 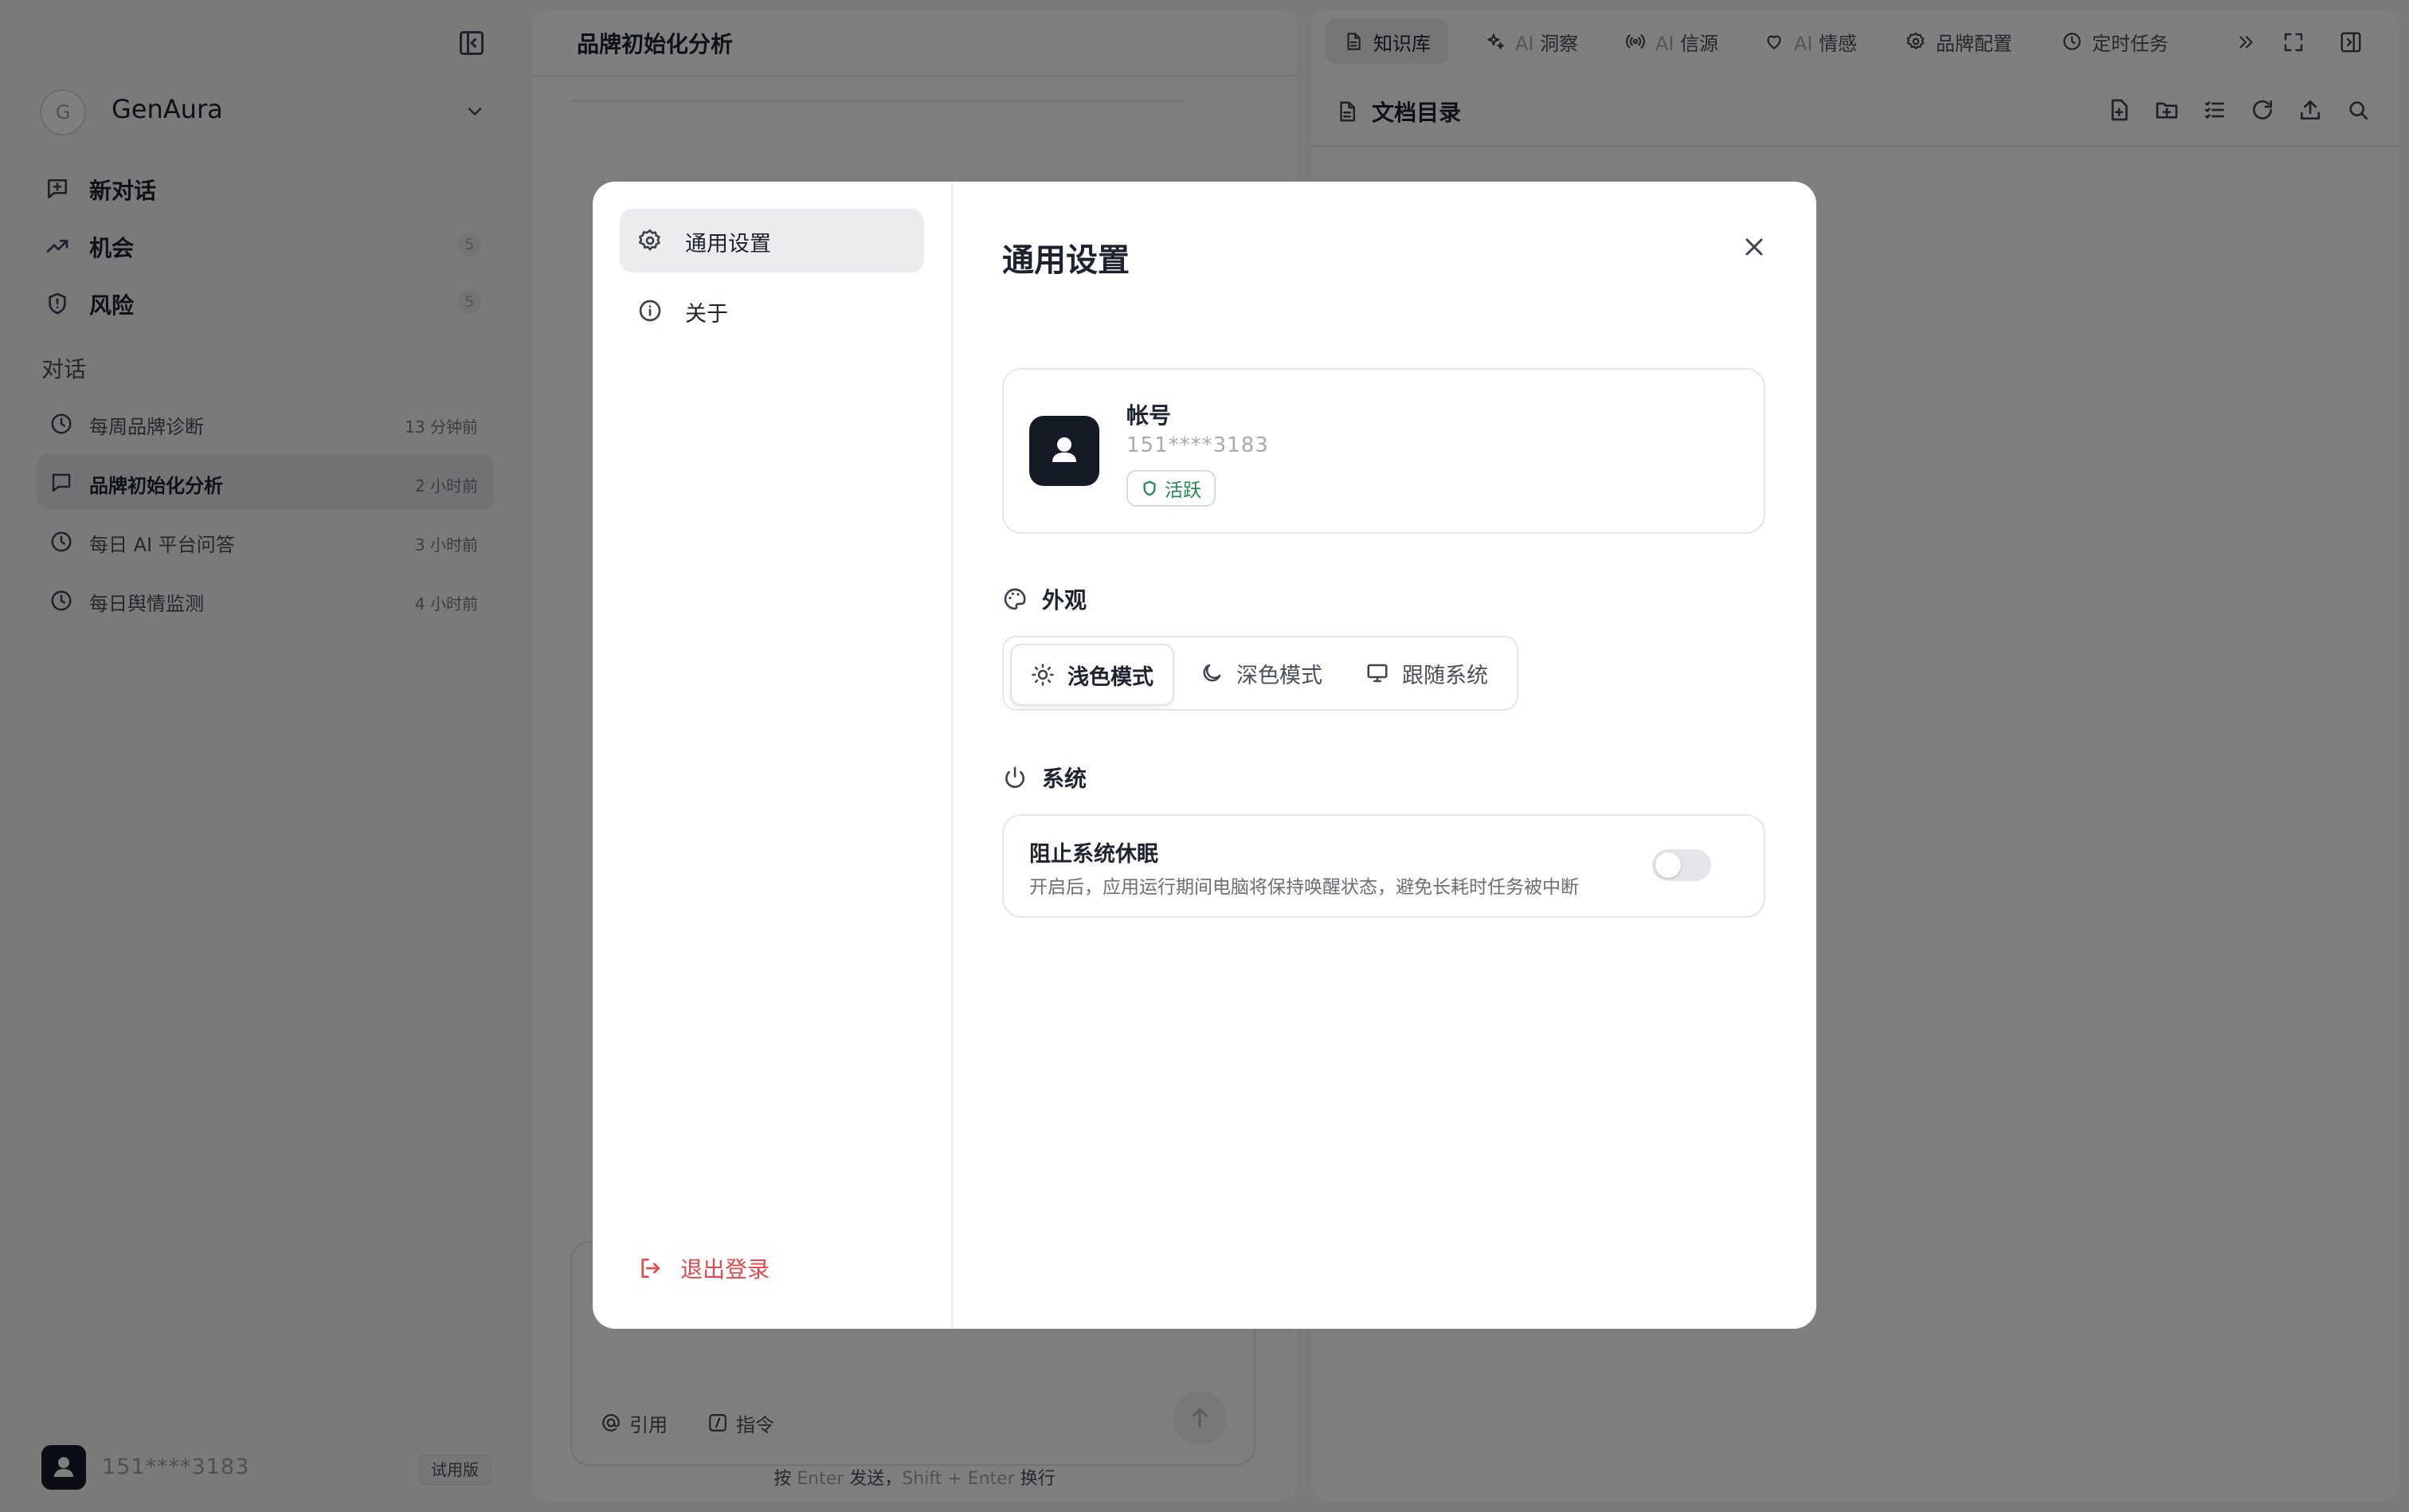 I want to click on logout-button: 退出登录, so click(x=703, y=1268).